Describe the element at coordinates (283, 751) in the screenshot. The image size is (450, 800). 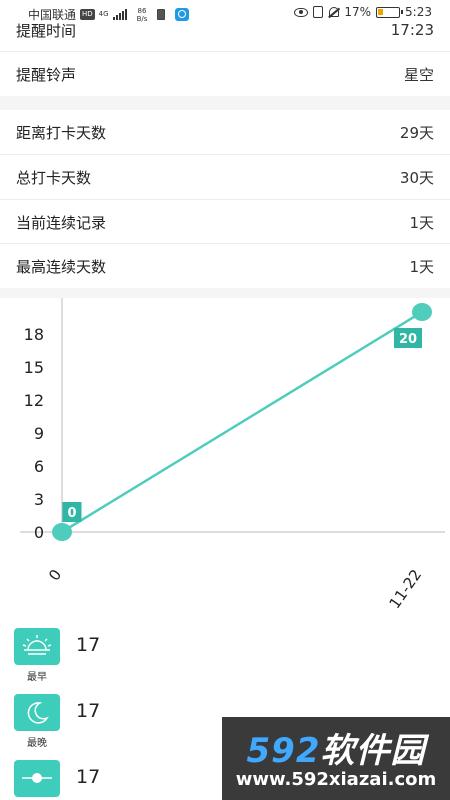
I see `watermark-title-number: 592` at that location.